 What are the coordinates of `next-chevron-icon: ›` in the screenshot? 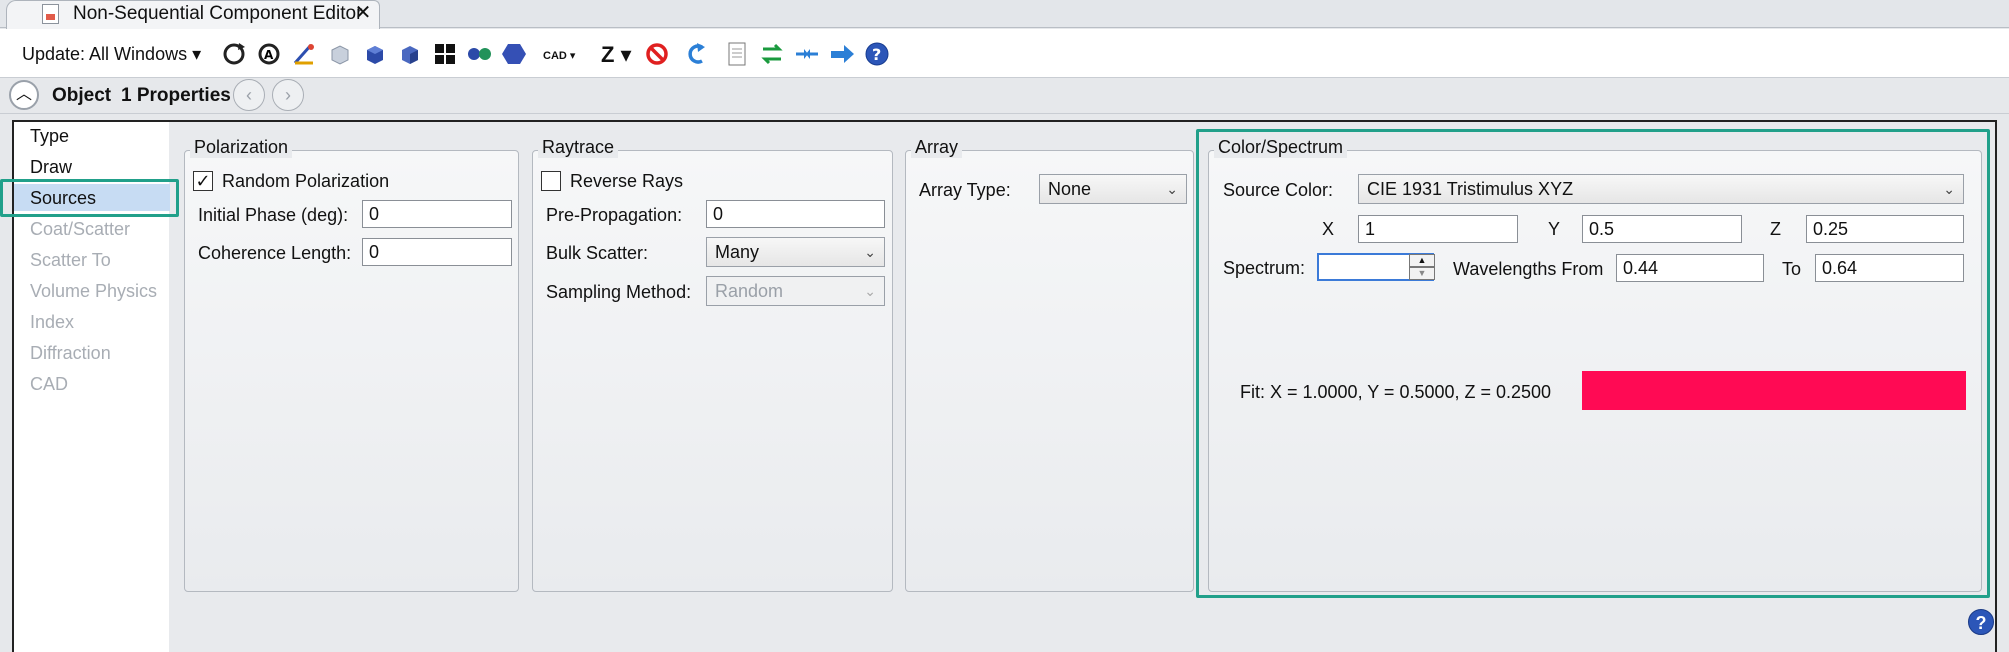 It's located at (288, 95).